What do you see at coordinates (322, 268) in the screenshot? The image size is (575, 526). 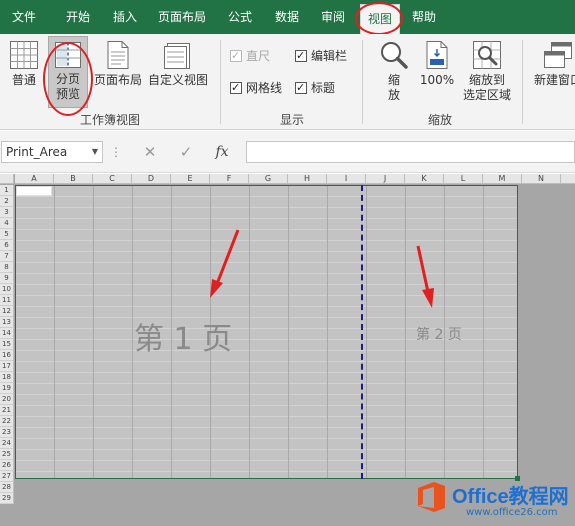 I see `annotation-arrows` at bounding box center [322, 268].